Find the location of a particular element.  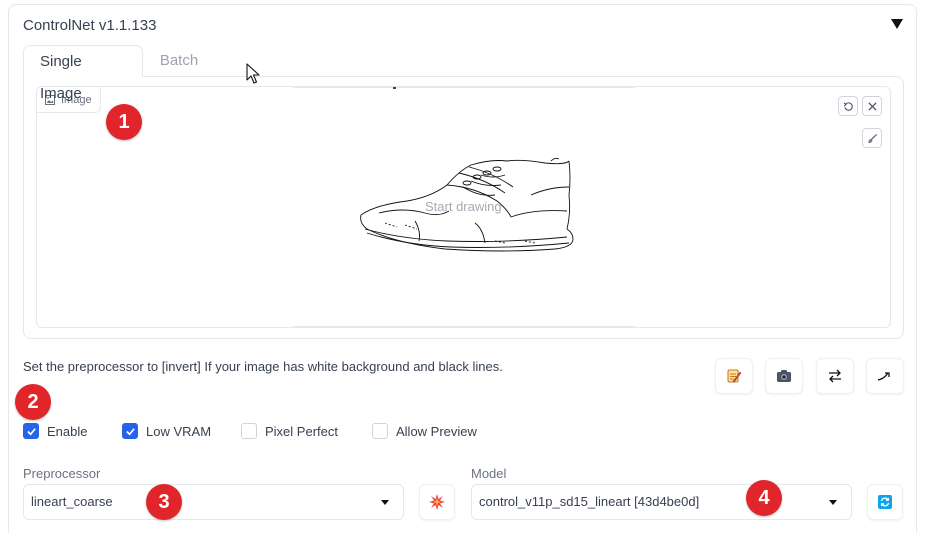

canvas-top-edge is located at coordinates (464, 87).